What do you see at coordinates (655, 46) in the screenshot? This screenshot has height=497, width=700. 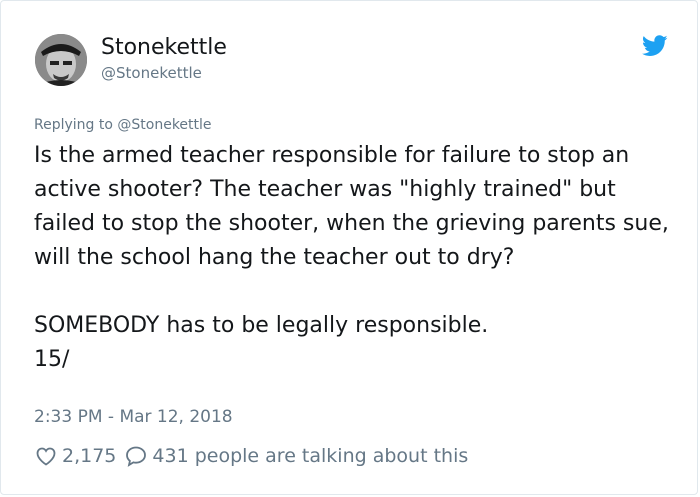 I see `twitter-bird-icon` at bounding box center [655, 46].